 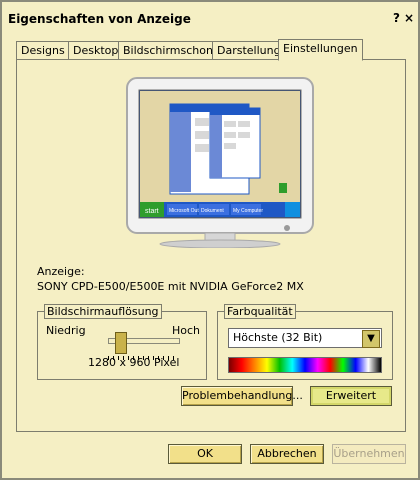 I want to click on window-title: Eigenschaften von Anzeige, so click(x=99, y=19).